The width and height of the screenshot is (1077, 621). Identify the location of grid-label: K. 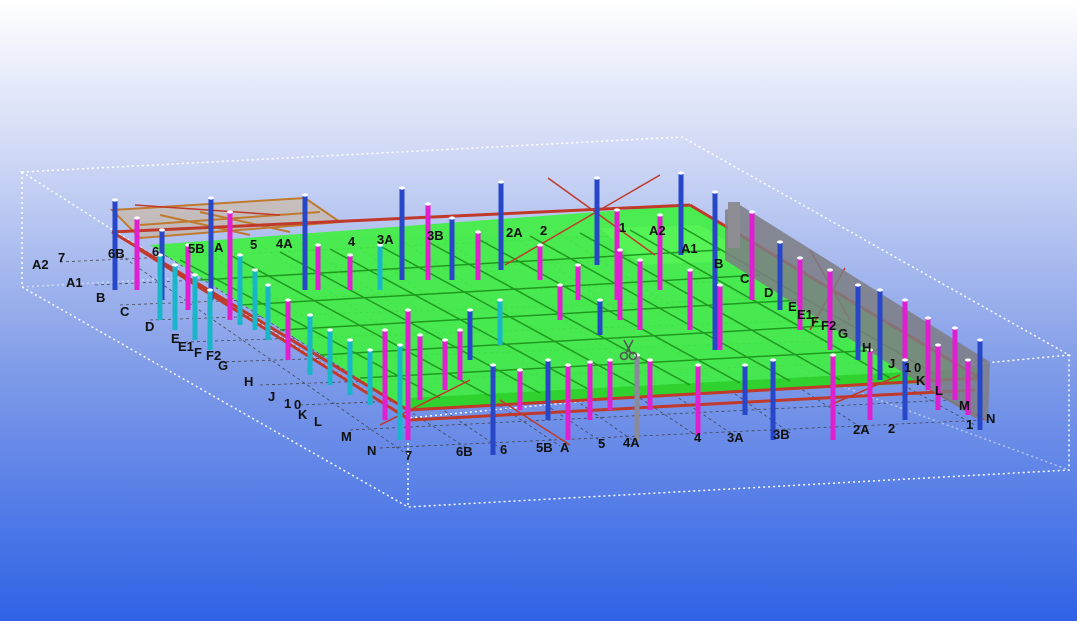
(303, 414).